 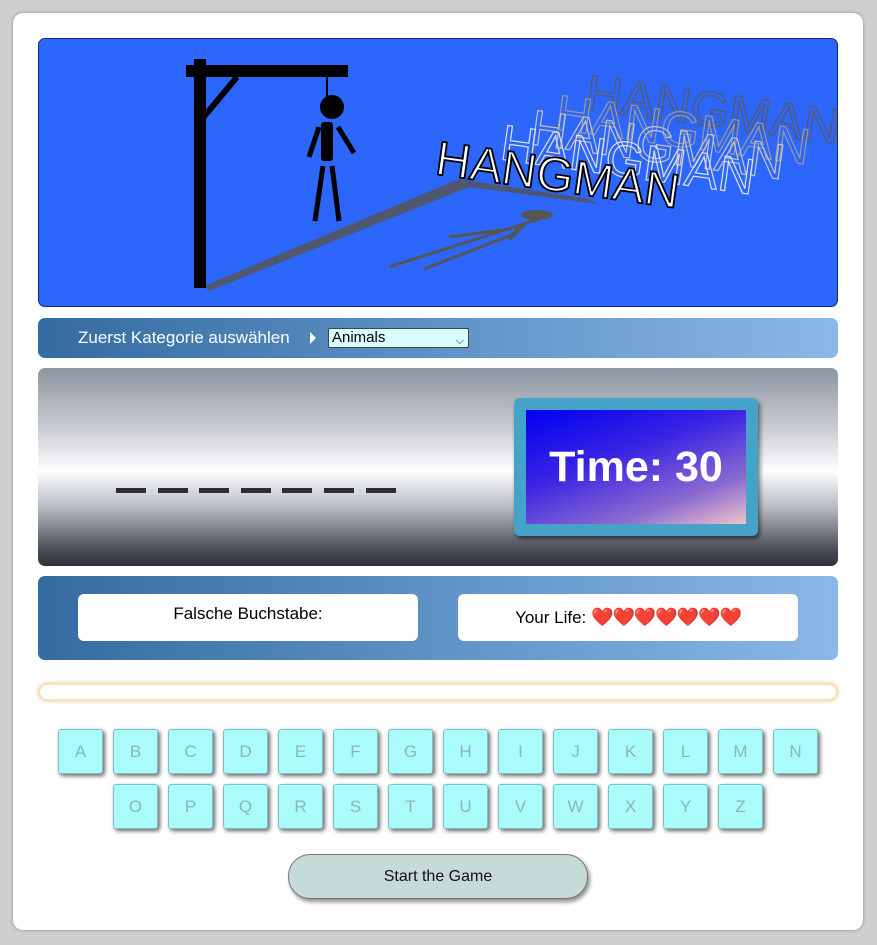 I want to click on key-o: O, so click(x=135, y=806).